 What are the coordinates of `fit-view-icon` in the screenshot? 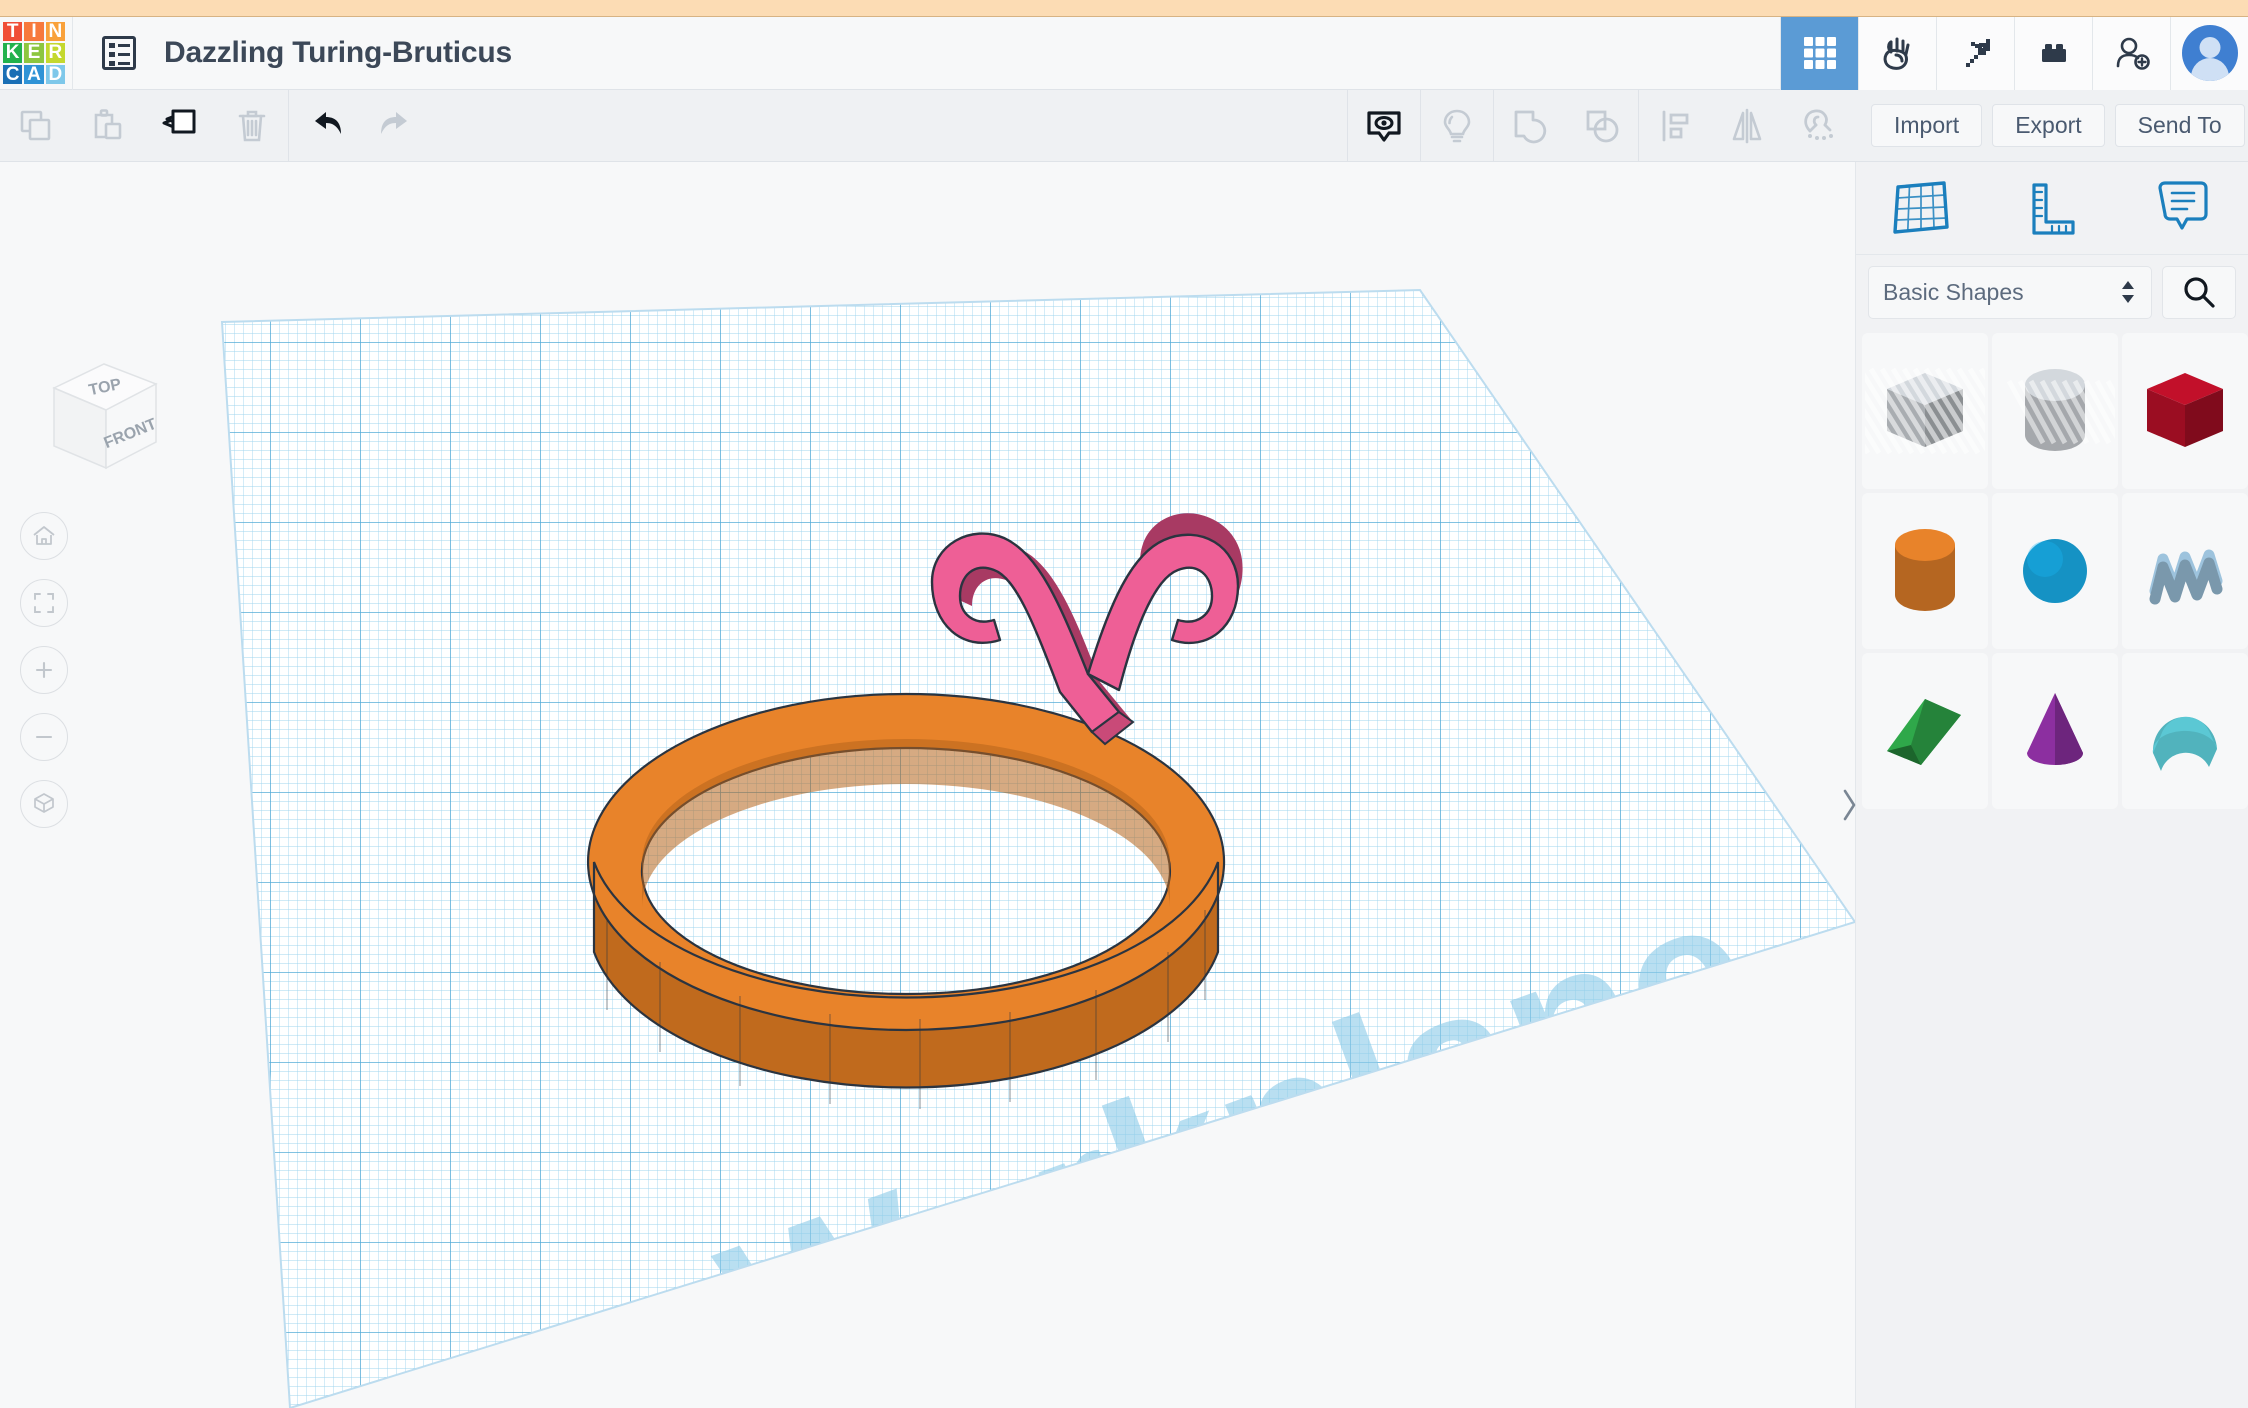 It's located at (44, 603).